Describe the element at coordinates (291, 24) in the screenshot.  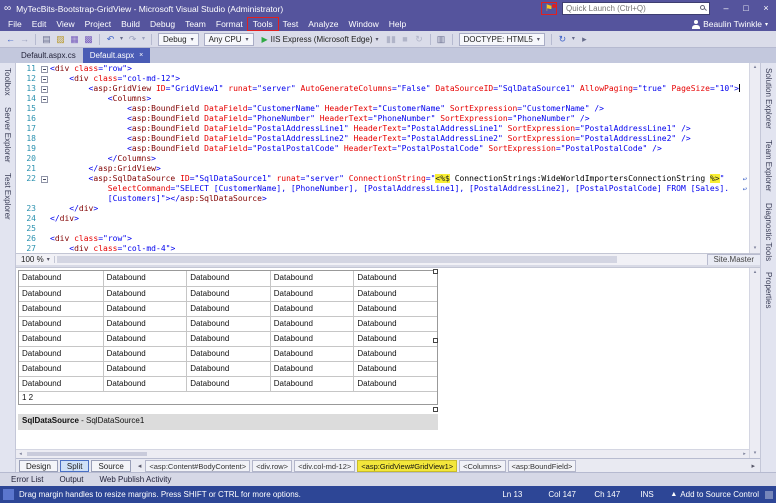
I see `menu-item-test: Test` at that location.